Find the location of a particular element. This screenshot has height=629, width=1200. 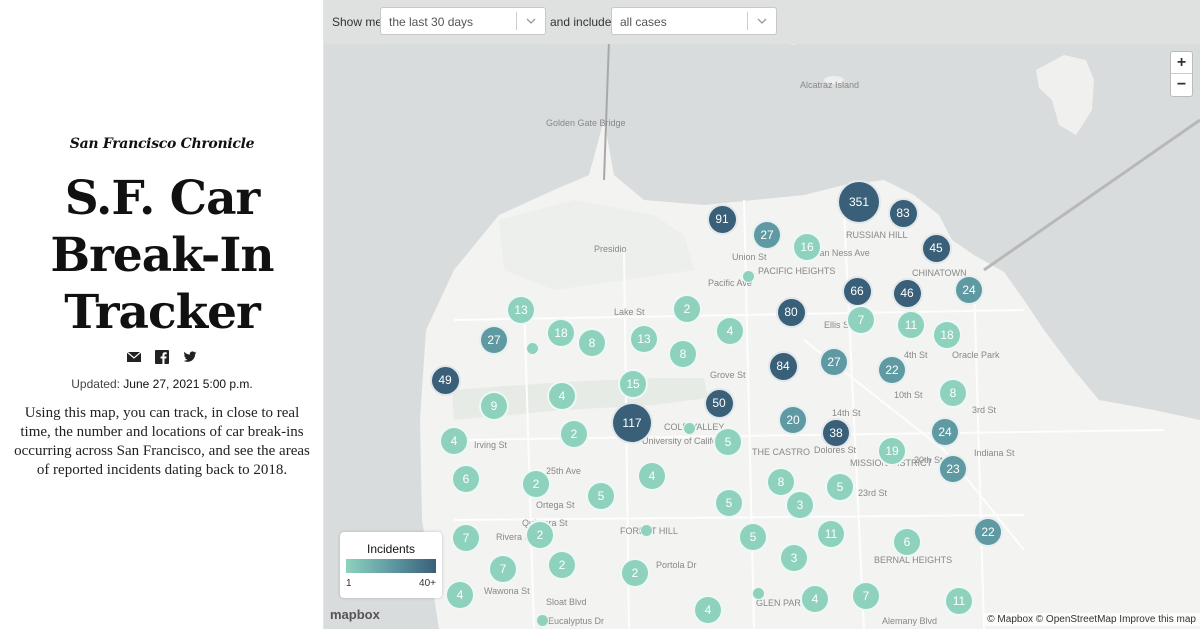

map-label: Sloat Blvd is located at coordinates (566, 602).